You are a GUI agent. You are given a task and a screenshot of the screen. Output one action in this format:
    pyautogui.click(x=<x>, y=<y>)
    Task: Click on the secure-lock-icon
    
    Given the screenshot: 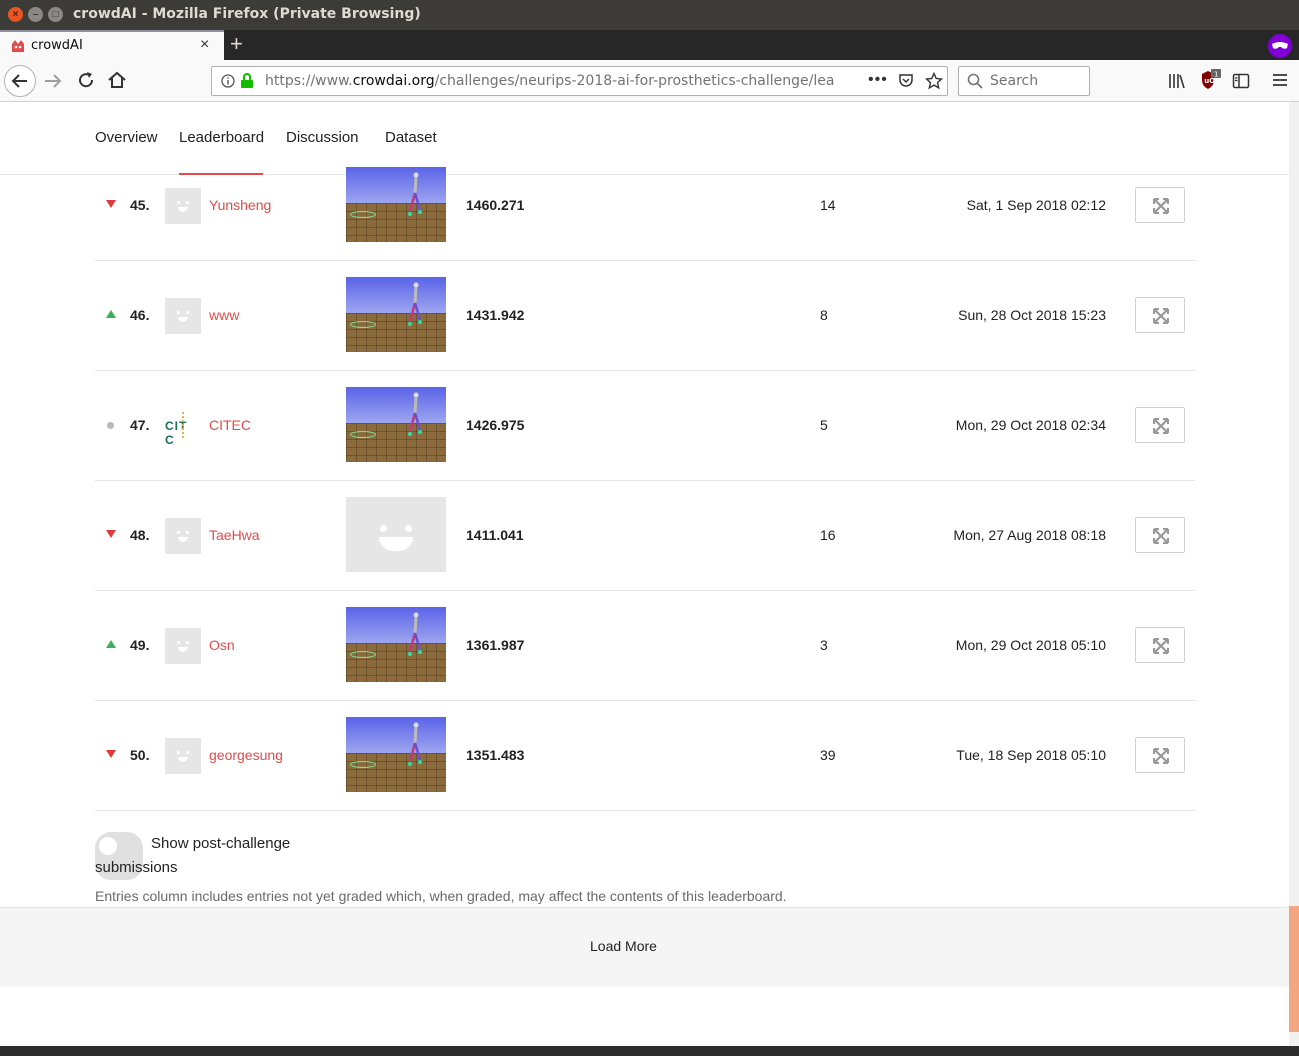 What is the action you would take?
    pyautogui.click(x=247, y=80)
    